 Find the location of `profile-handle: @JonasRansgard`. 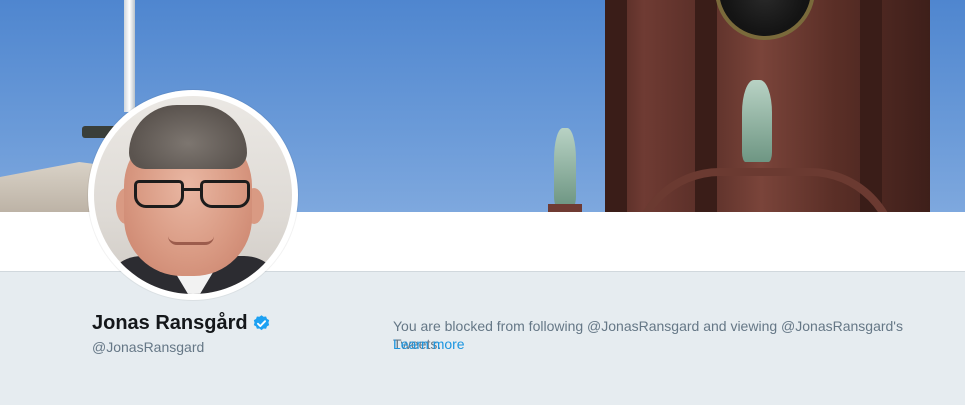

profile-handle: @JonasRansgard is located at coordinates (148, 347).